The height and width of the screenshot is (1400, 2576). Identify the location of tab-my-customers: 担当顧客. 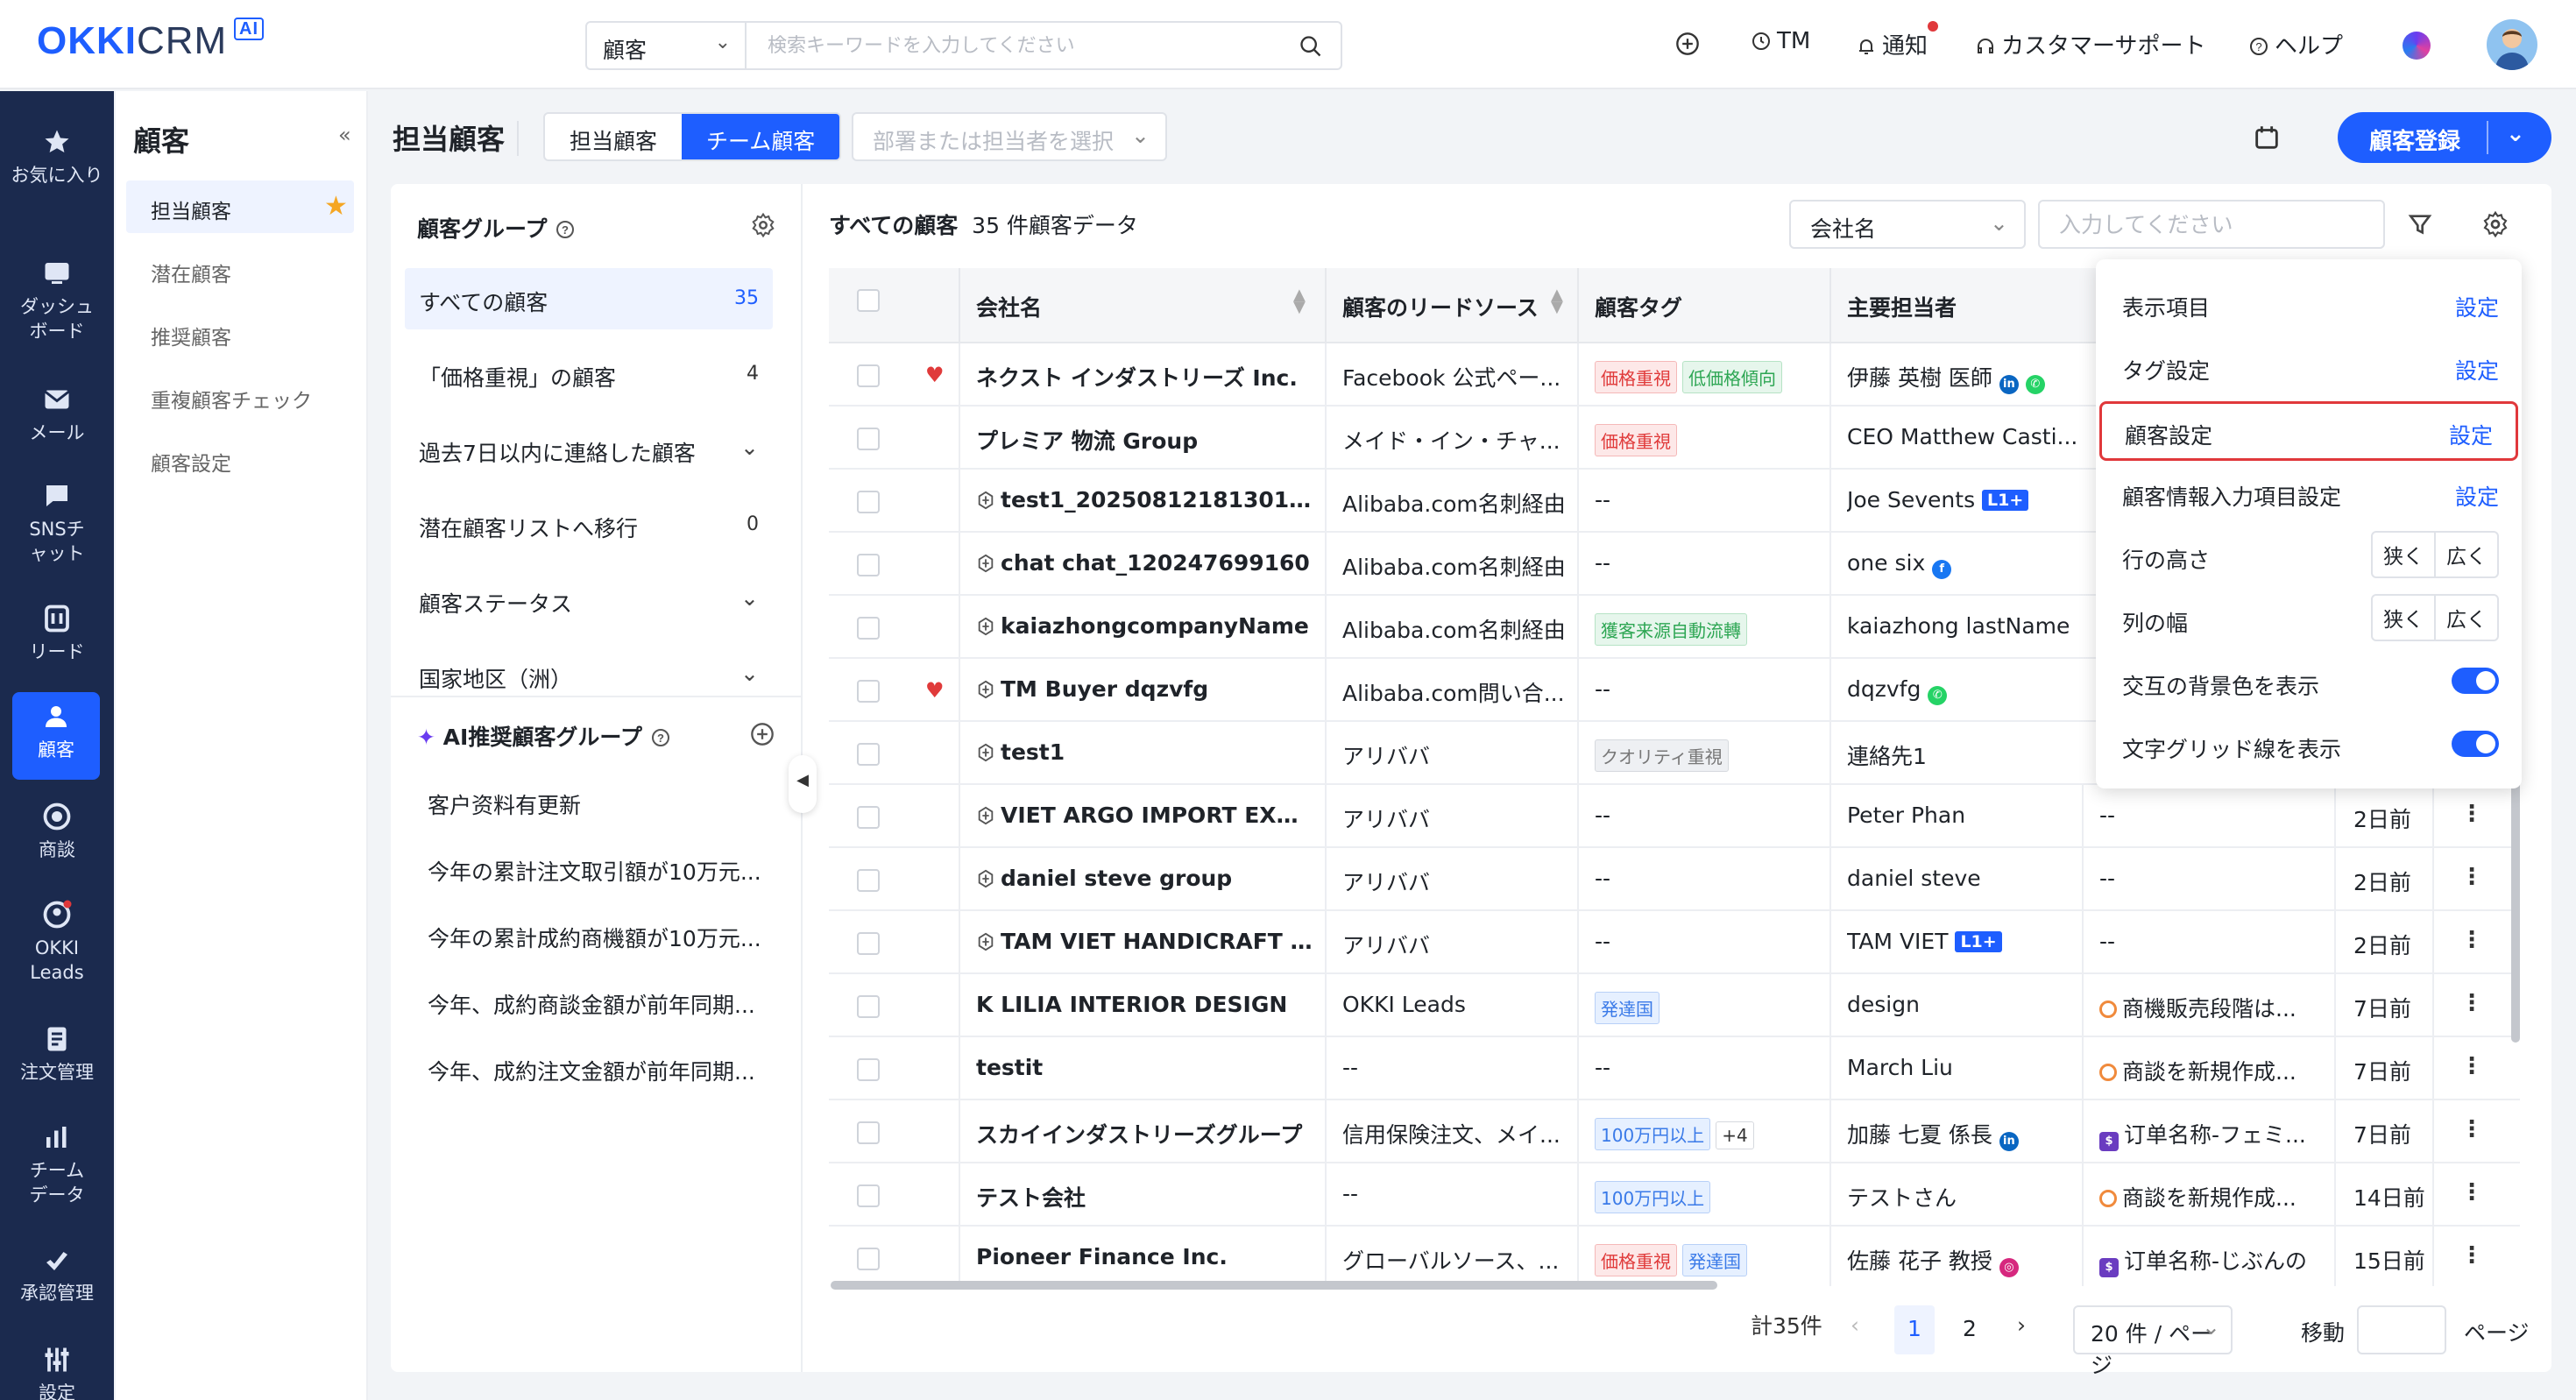
(613, 136).